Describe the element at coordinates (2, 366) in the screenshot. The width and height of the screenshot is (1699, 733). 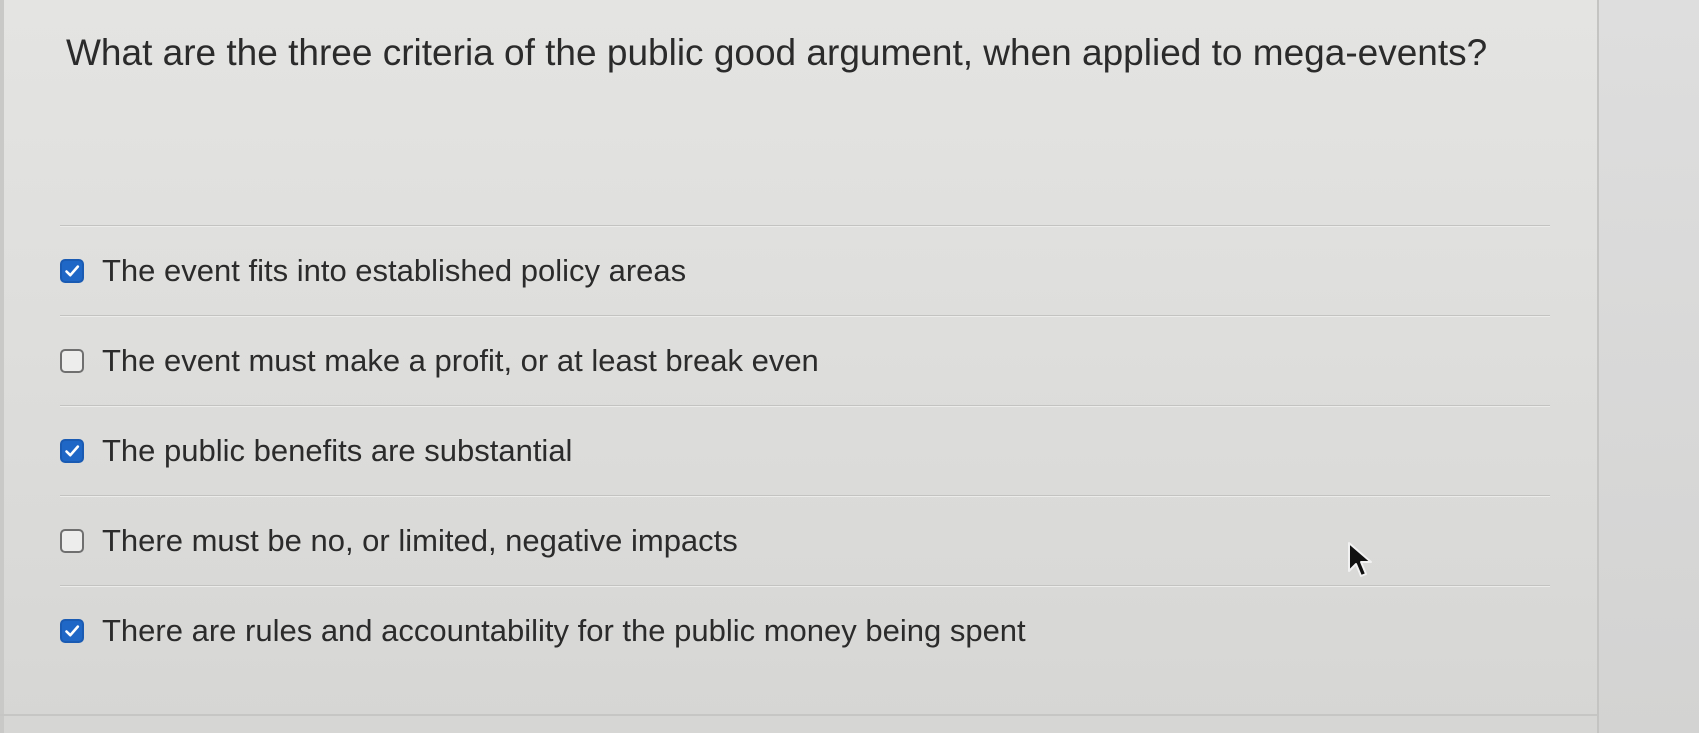
I see `window-edge` at that location.